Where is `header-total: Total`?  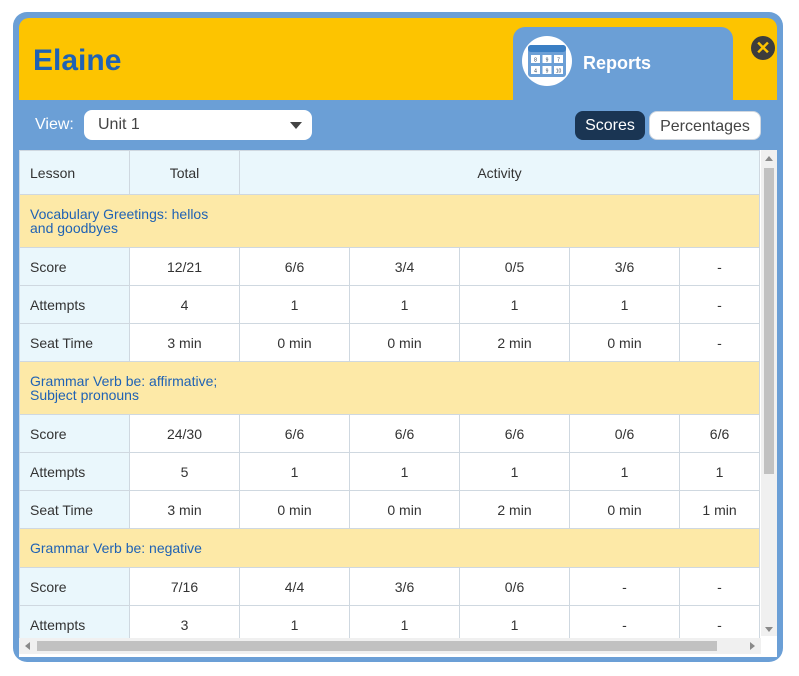
header-total: Total is located at coordinates (184, 172).